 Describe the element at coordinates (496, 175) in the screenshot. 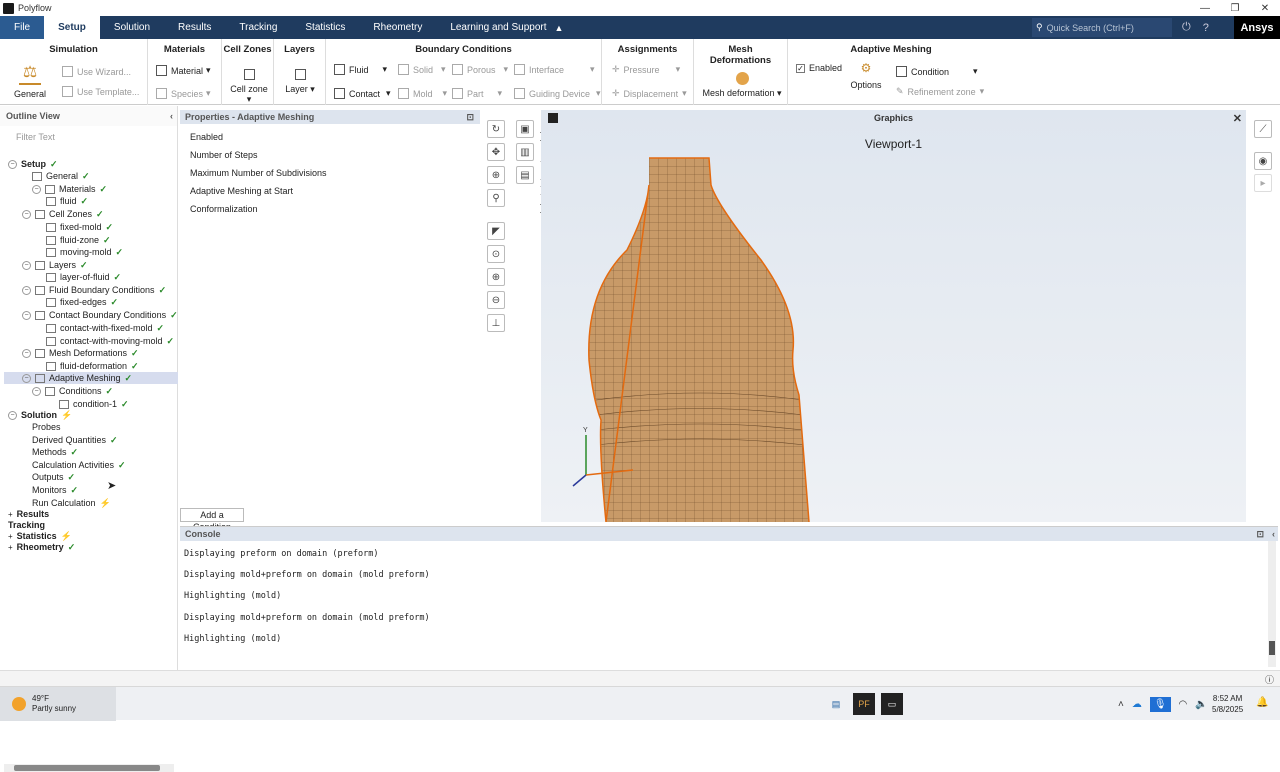

I see `zoom-rotate-icon: ⊕` at that location.